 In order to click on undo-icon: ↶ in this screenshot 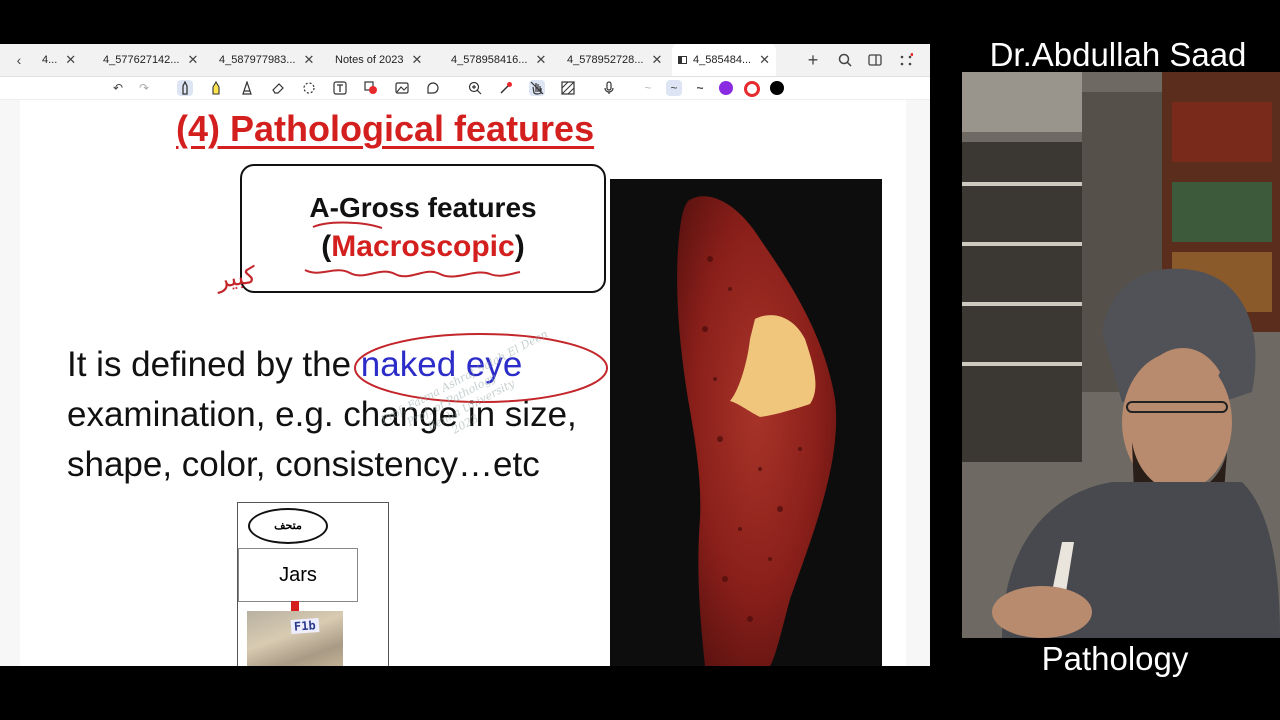, I will do `click(118, 88)`.